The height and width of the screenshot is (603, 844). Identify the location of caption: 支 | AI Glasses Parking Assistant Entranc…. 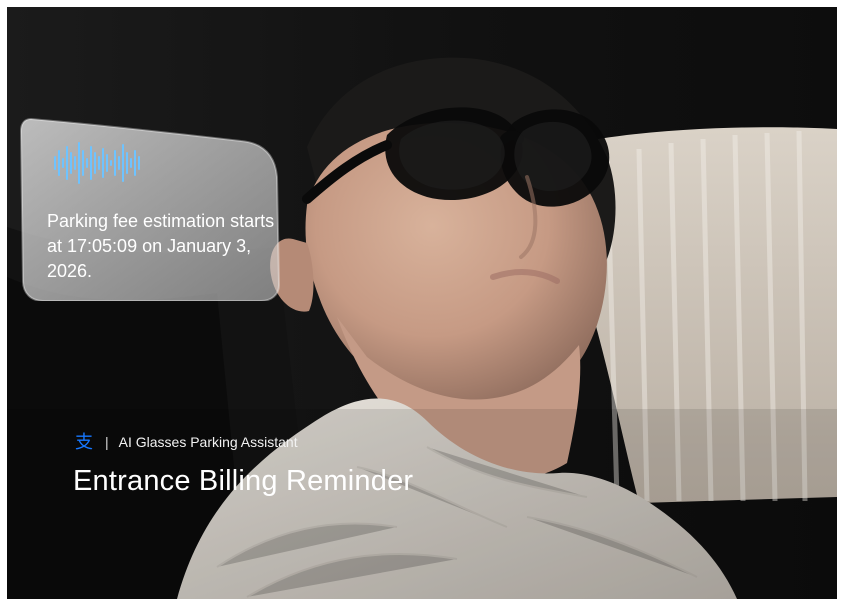
(243, 464).